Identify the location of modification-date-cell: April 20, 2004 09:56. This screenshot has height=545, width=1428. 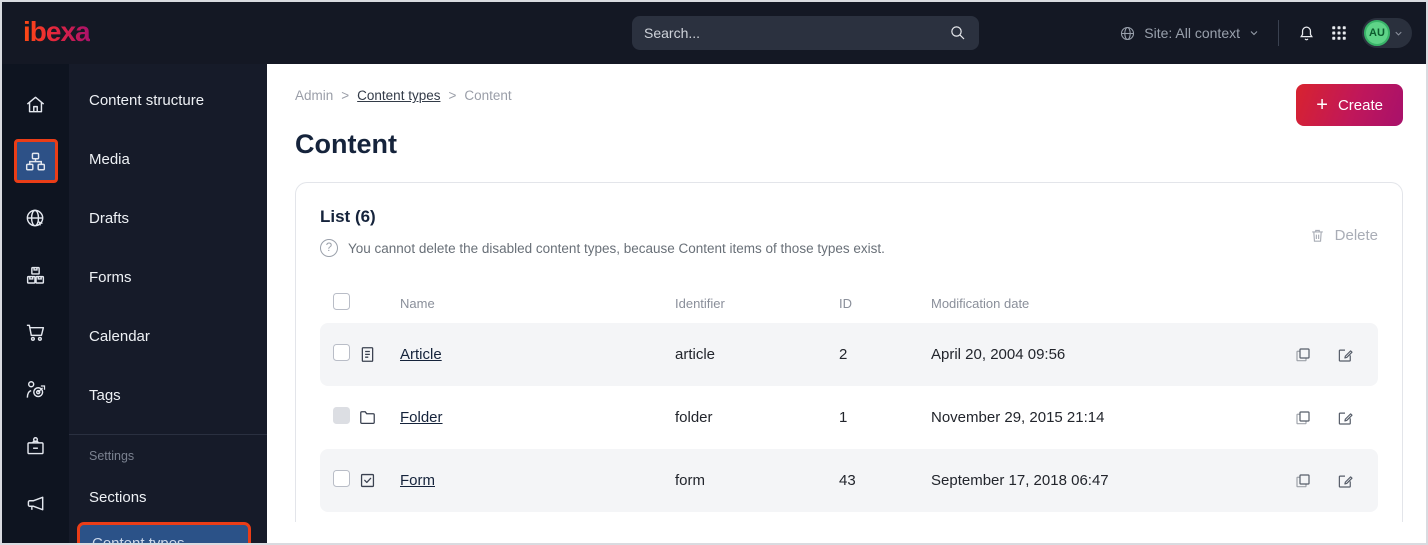
(998, 354).